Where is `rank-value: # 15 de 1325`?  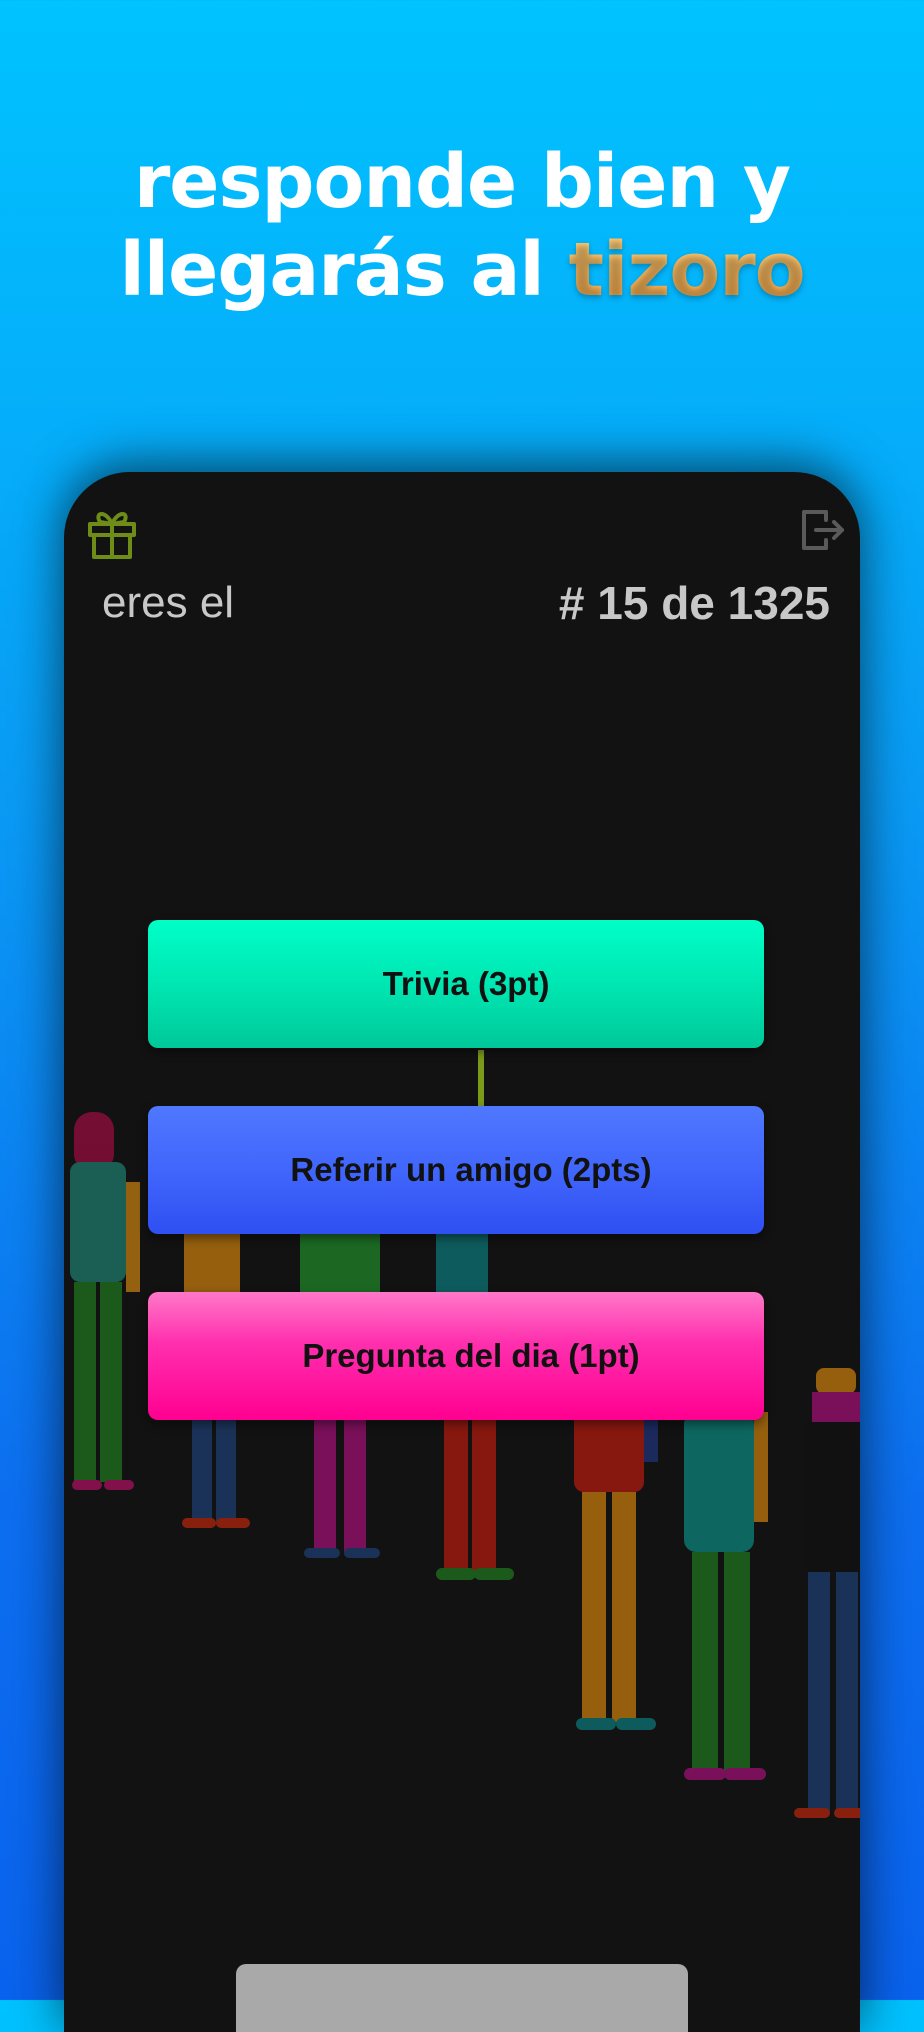
rank-value: # 15 de 1325 is located at coordinates (694, 603).